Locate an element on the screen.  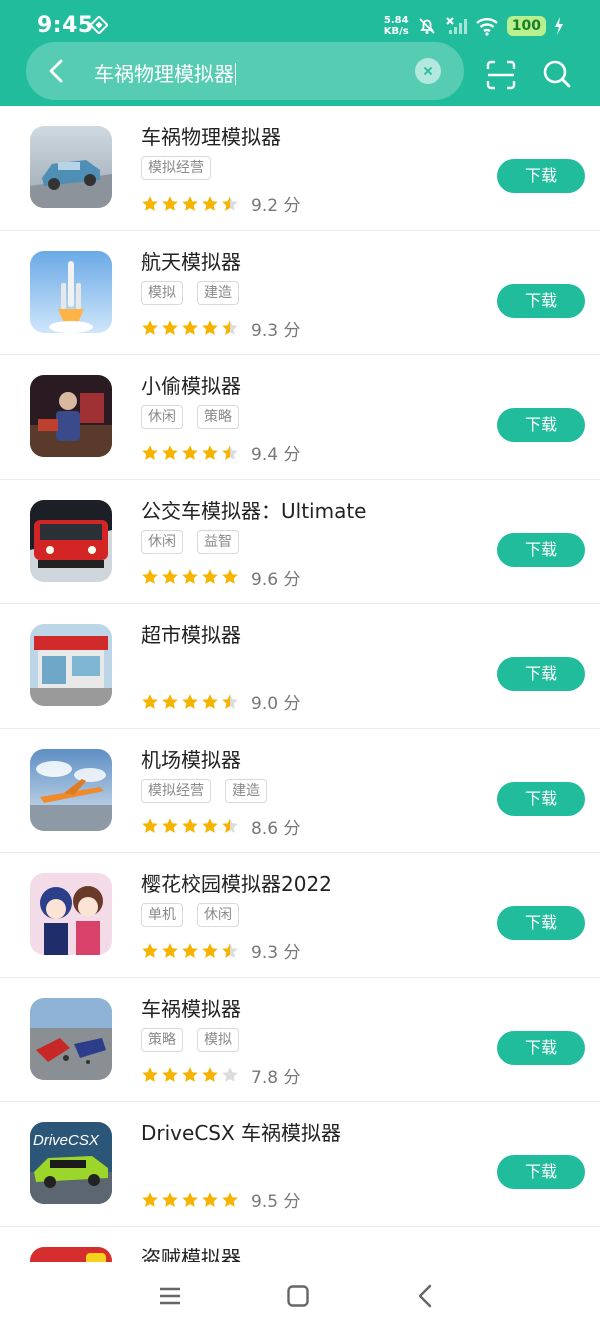
scan-icon is located at coordinates (501, 75).